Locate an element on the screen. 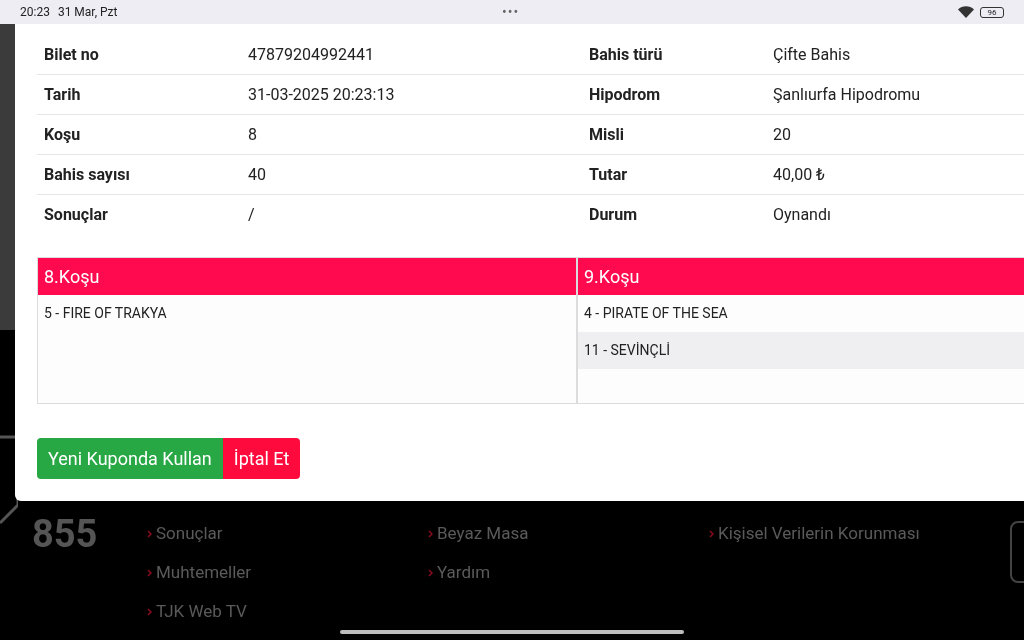 This screenshot has height=640, width=1024. field-label: Misli is located at coordinates (607, 134).